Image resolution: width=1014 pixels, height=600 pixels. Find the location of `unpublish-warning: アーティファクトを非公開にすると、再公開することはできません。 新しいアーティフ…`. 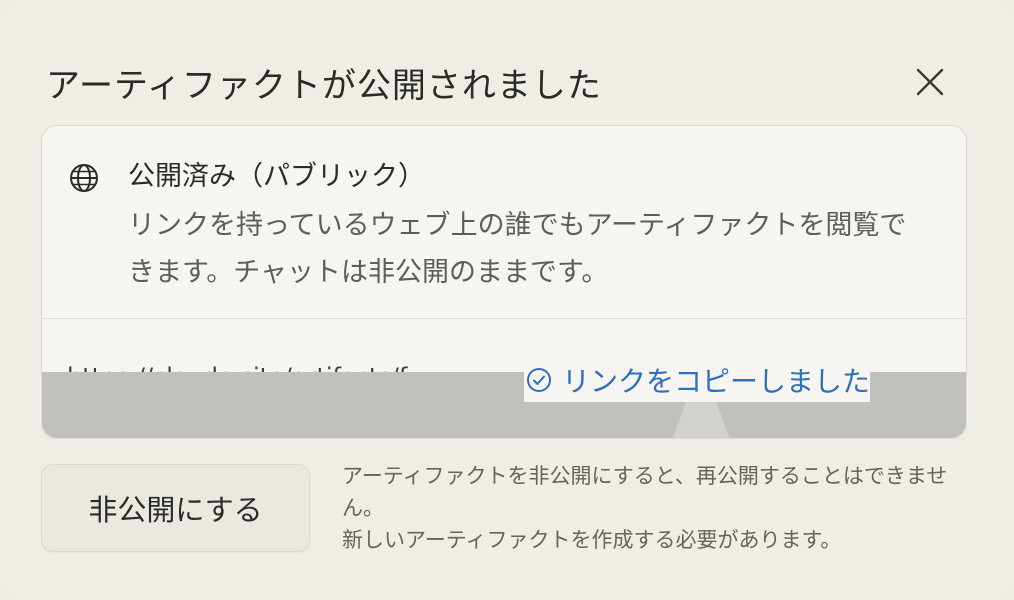

unpublish-warning: アーティファクトを非公開にすると、再公開することはできません。 新しいアーティフ… is located at coordinates (652, 508).